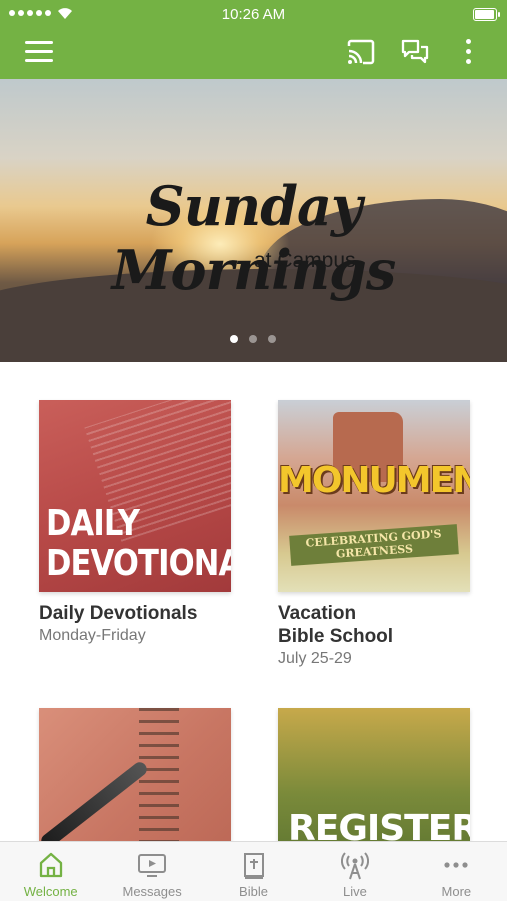 The height and width of the screenshot is (901, 507). Describe the element at coordinates (39, 52) in the screenshot. I see `hamburger-menu-icon` at that location.